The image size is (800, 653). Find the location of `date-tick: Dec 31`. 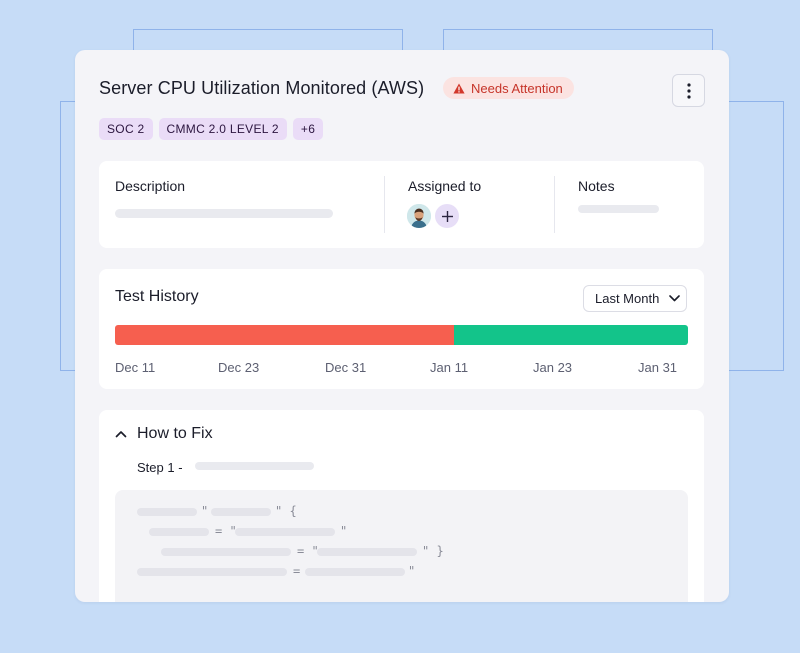

date-tick: Dec 31 is located at coordinates (346, 367).